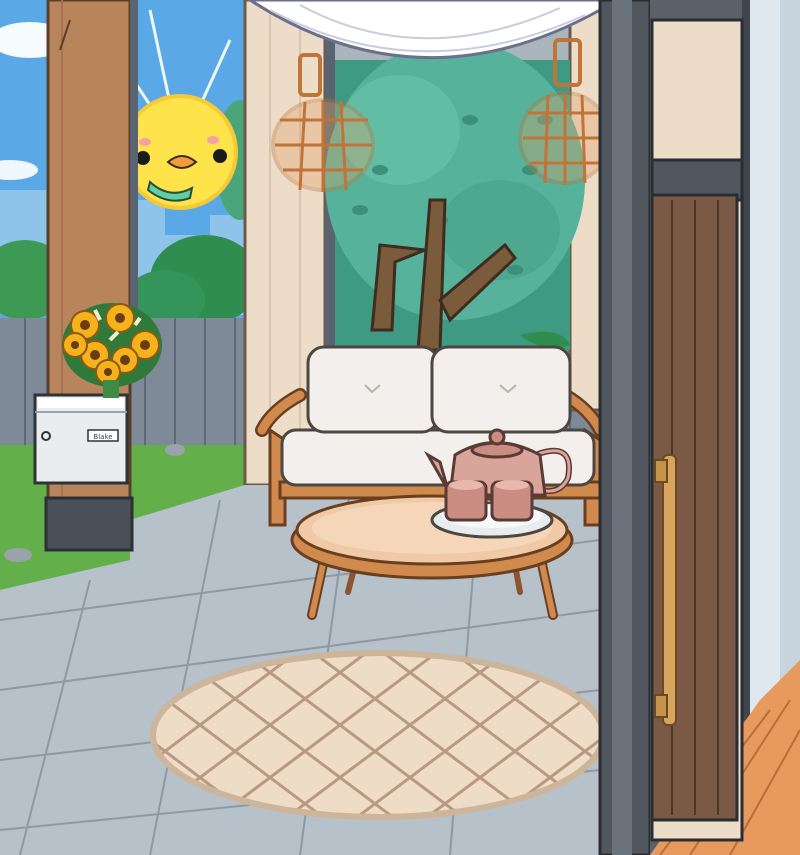 The width and height of the screenshot is (800, 855). What do you see at coordinates (455, 196) in the screenshot?
I see `tree` at bounding box center [455, 196].